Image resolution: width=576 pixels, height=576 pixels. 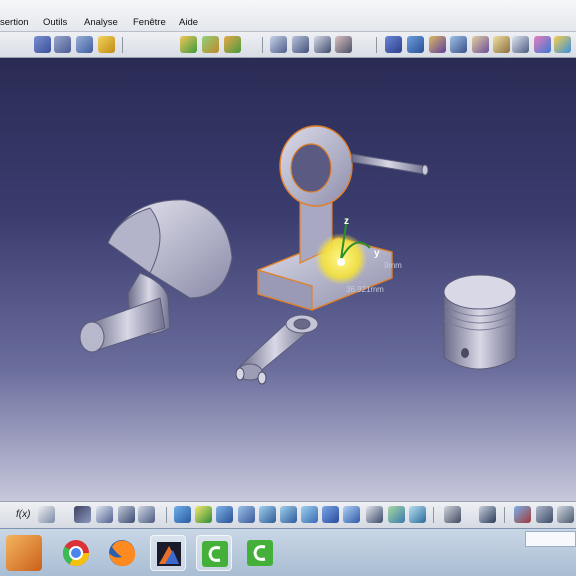 I want to click on top-toolbar, so click(x=288, y=45).